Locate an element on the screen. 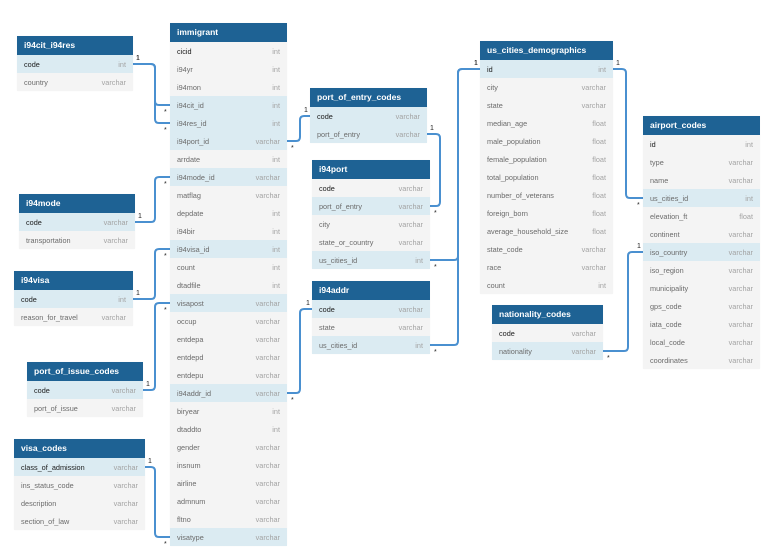 The image size is (777, 555). table-column-row: median_age float is located at coordinates (546, 123).